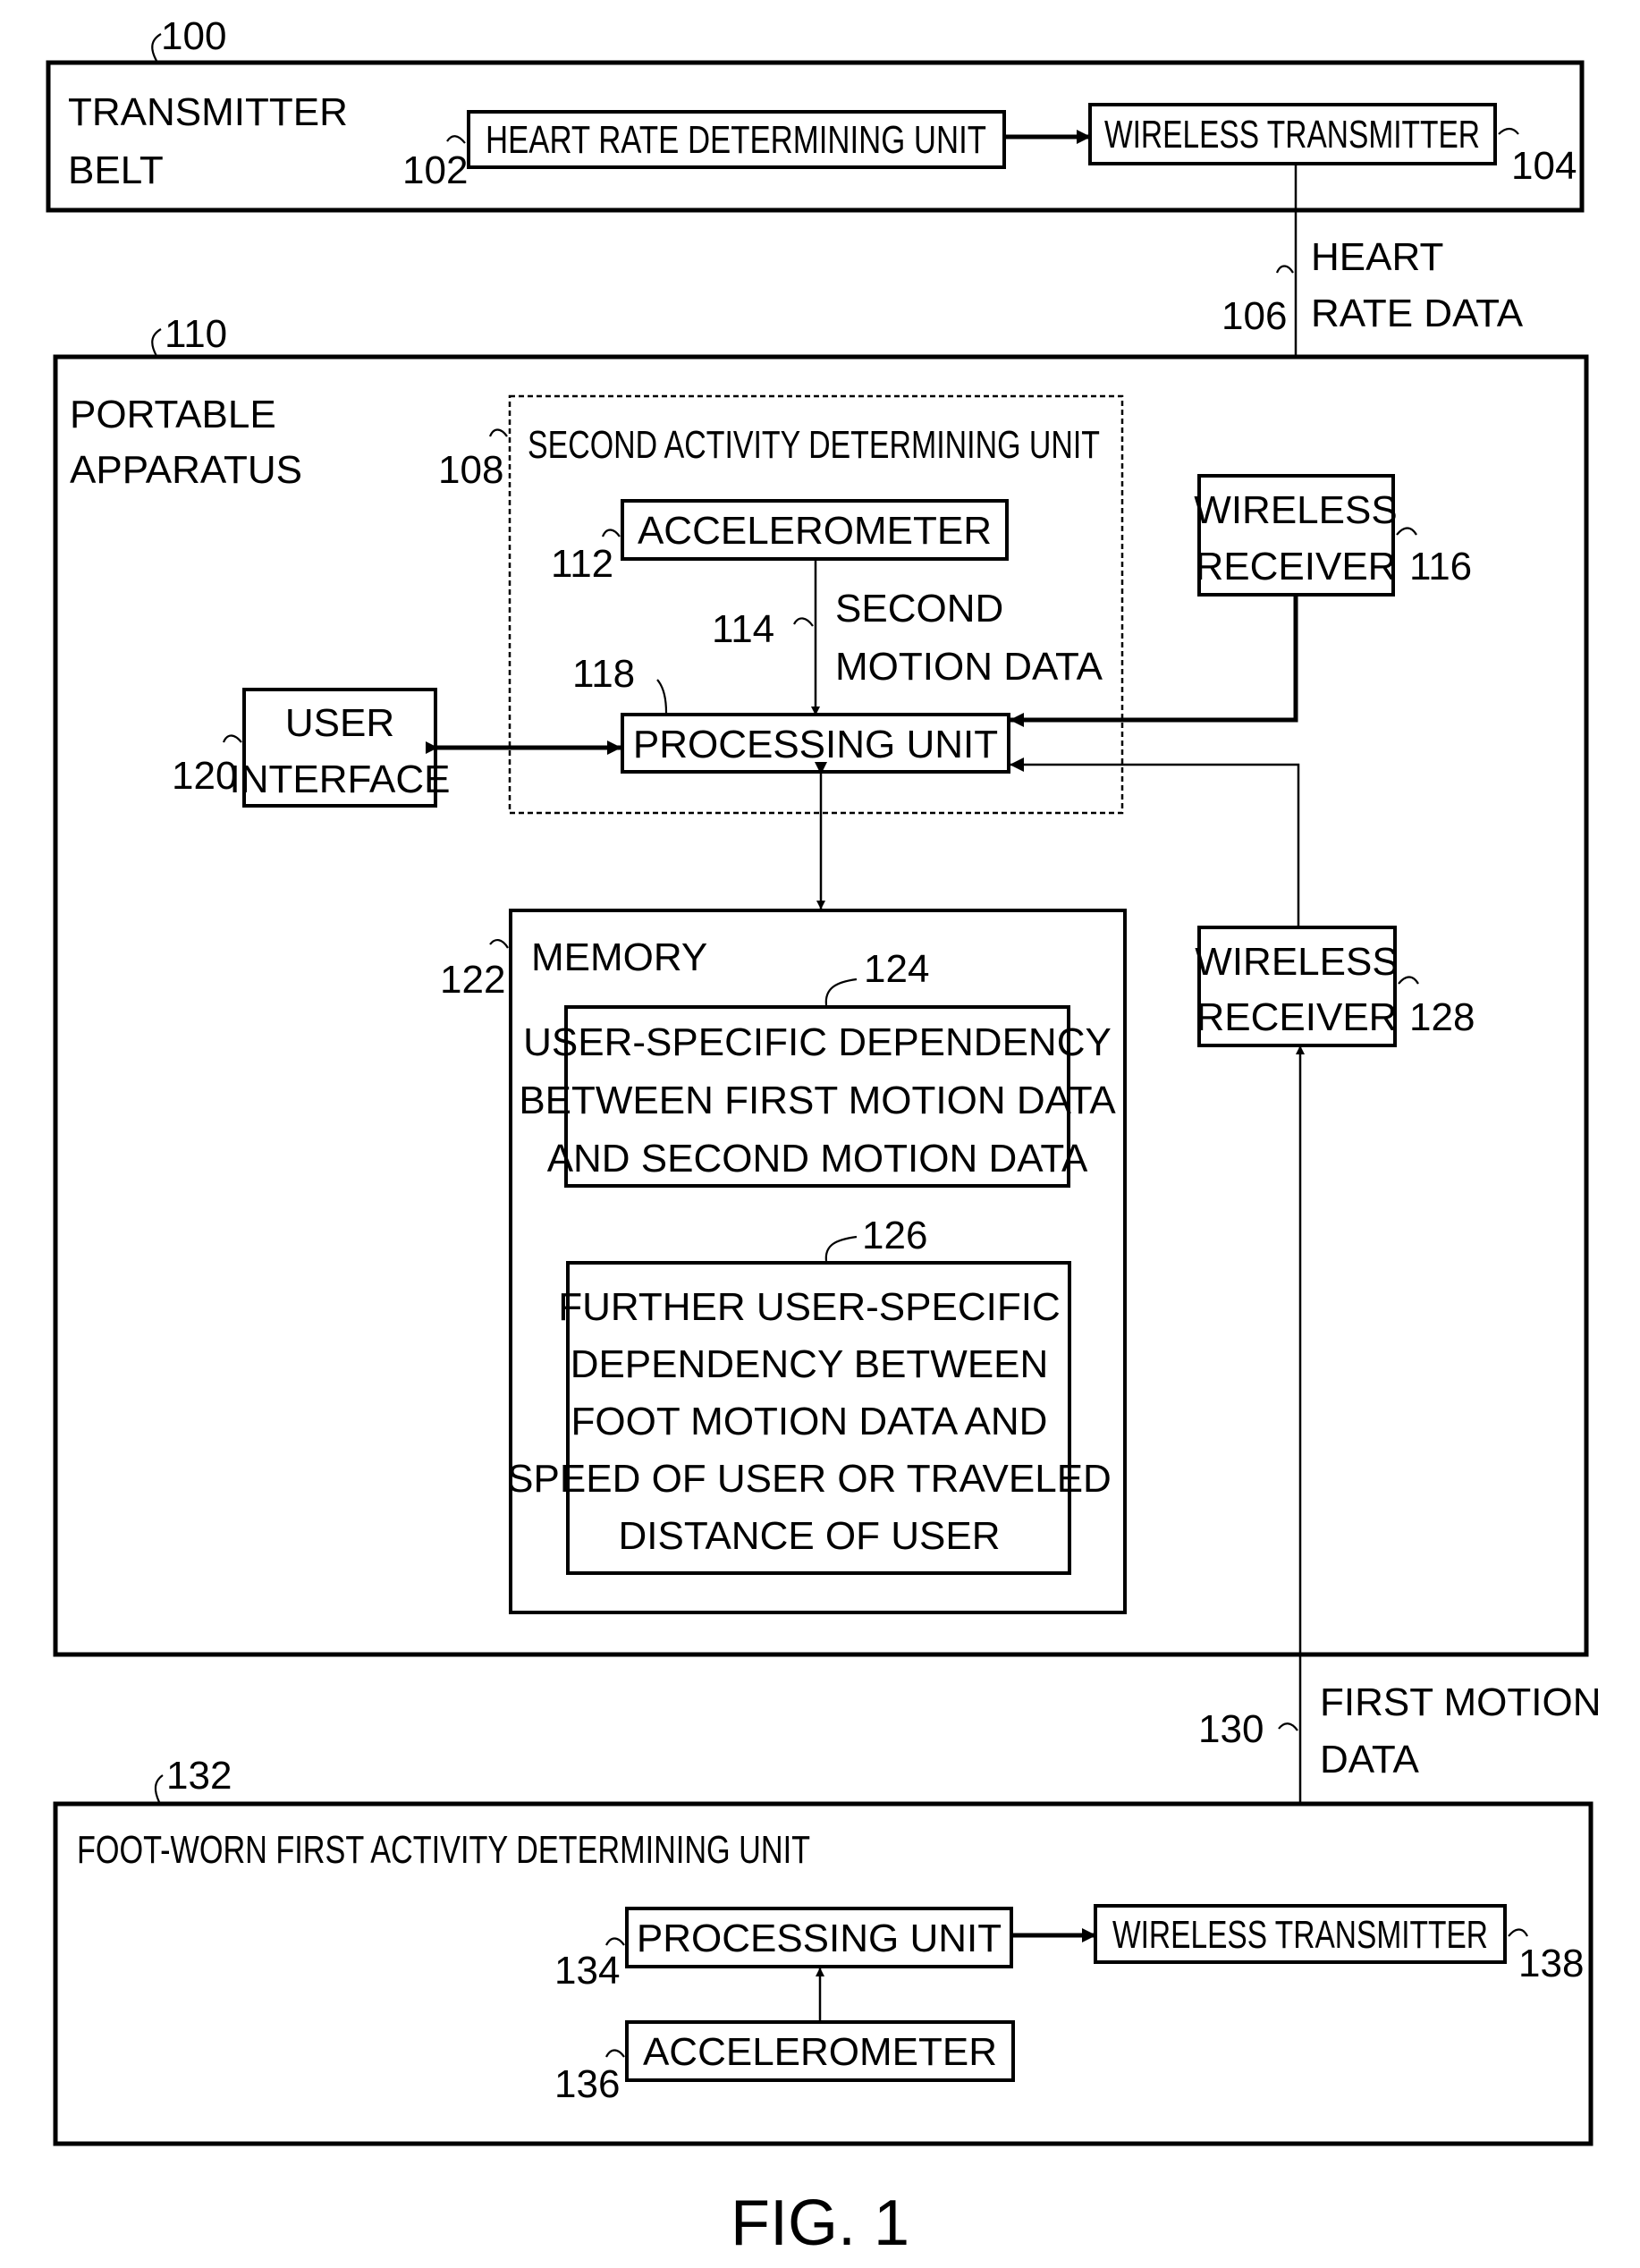 The image size is (1640, 2268). Describe the element at coordinates (194, 36) in the screenshot. I see `ref-100: 100` at that location.